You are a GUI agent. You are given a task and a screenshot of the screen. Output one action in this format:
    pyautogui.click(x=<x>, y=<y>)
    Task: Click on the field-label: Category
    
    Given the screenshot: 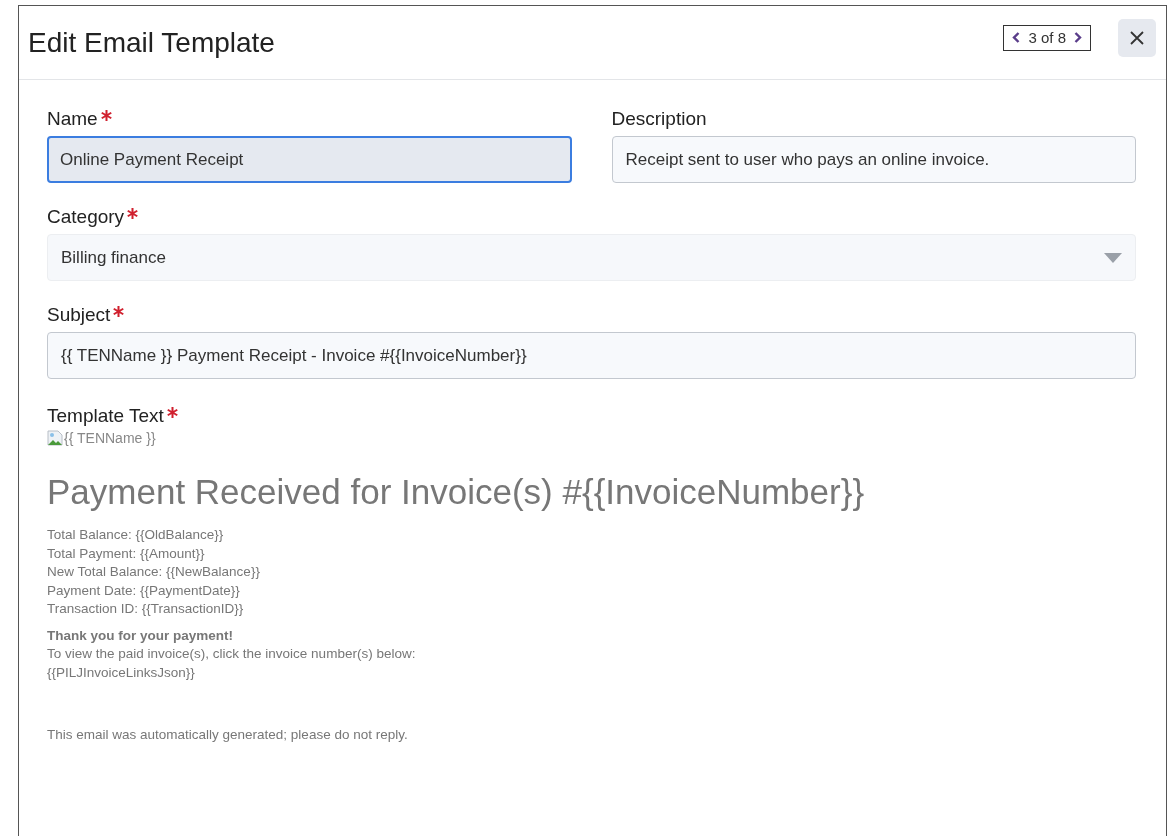 What is the action you would take?
    pyautogui.click(x=86, y=217)
    